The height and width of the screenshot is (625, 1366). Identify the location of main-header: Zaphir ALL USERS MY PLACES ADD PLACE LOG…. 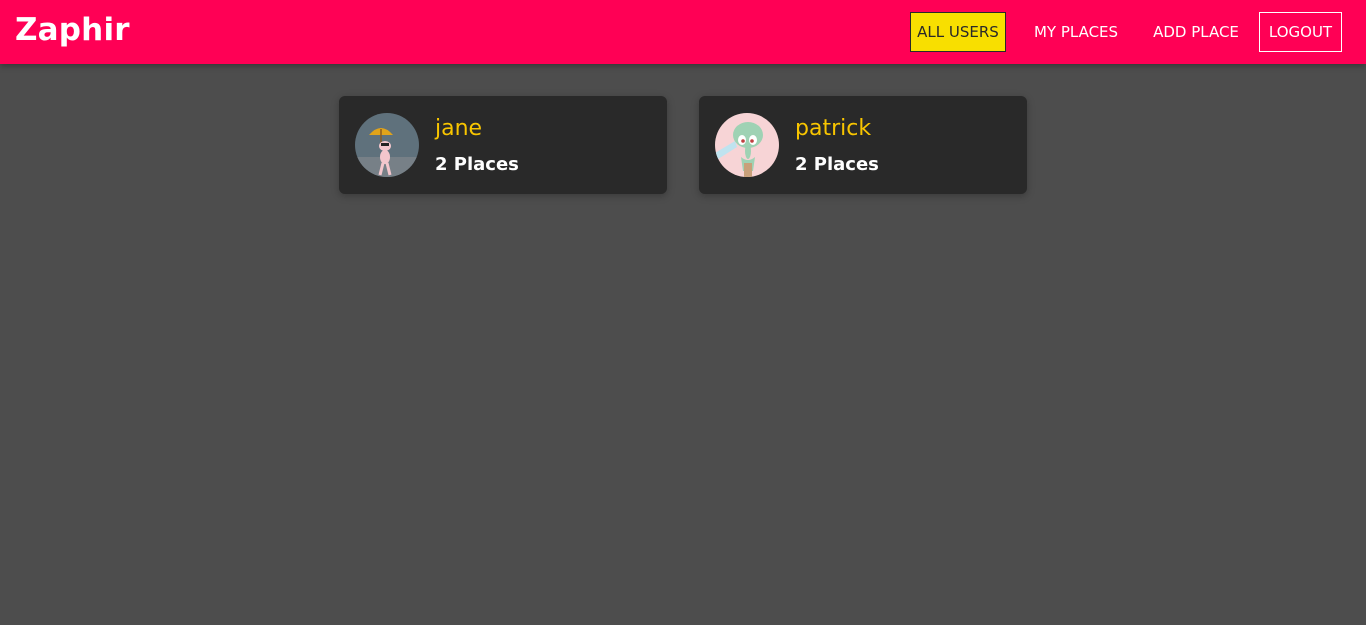
(683, 32).